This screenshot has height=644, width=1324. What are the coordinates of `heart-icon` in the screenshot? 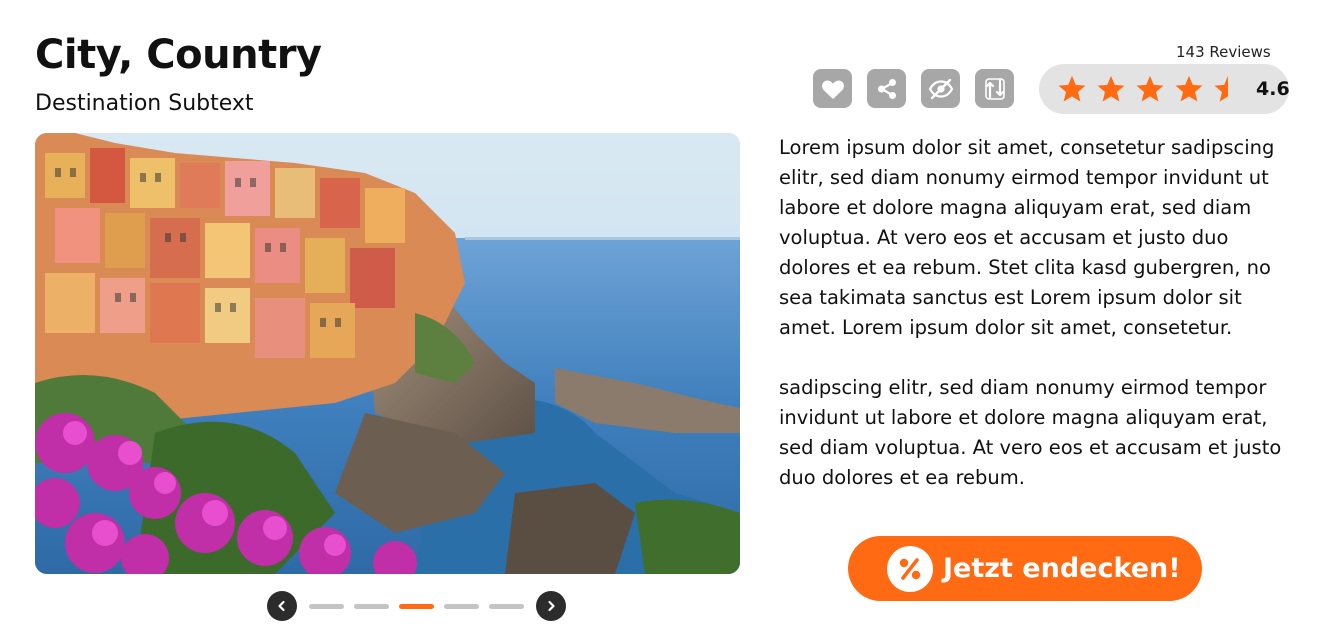 It's located at (832, 89).